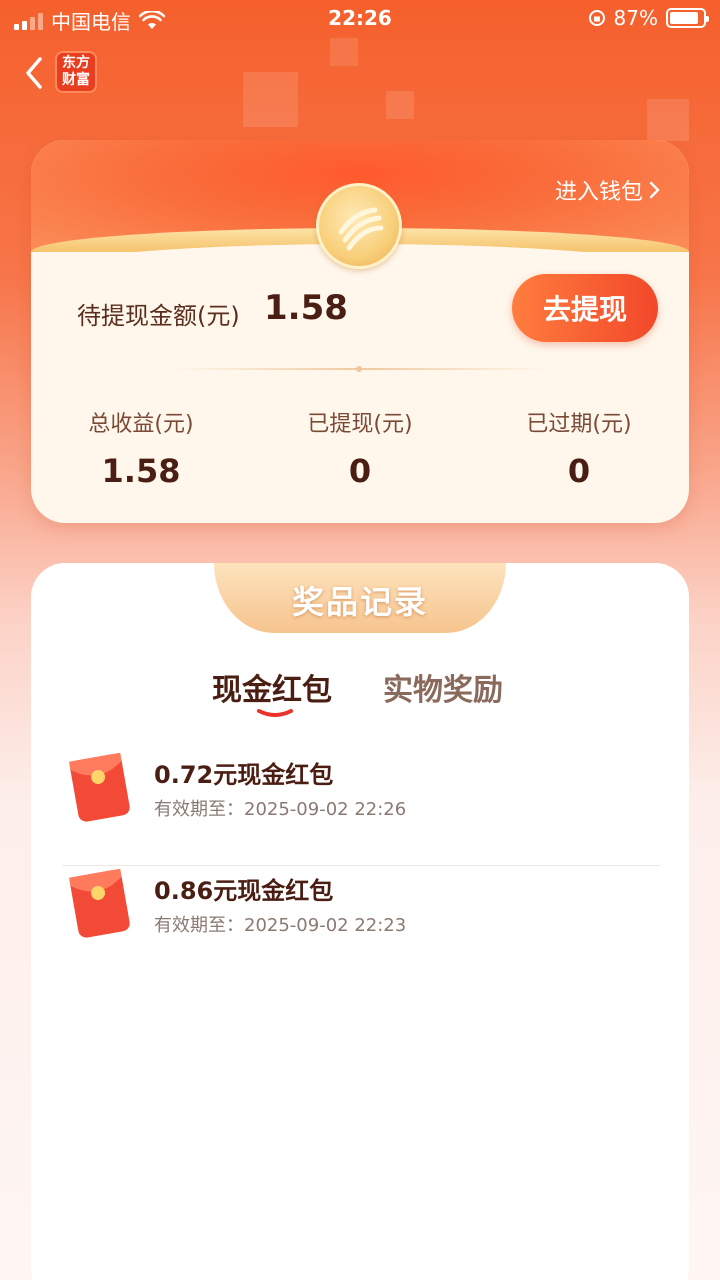  What do you see at coordinates (654, 190) in the screenshot?
I see `chevron-right-icon` at bounding box center [654, 190].